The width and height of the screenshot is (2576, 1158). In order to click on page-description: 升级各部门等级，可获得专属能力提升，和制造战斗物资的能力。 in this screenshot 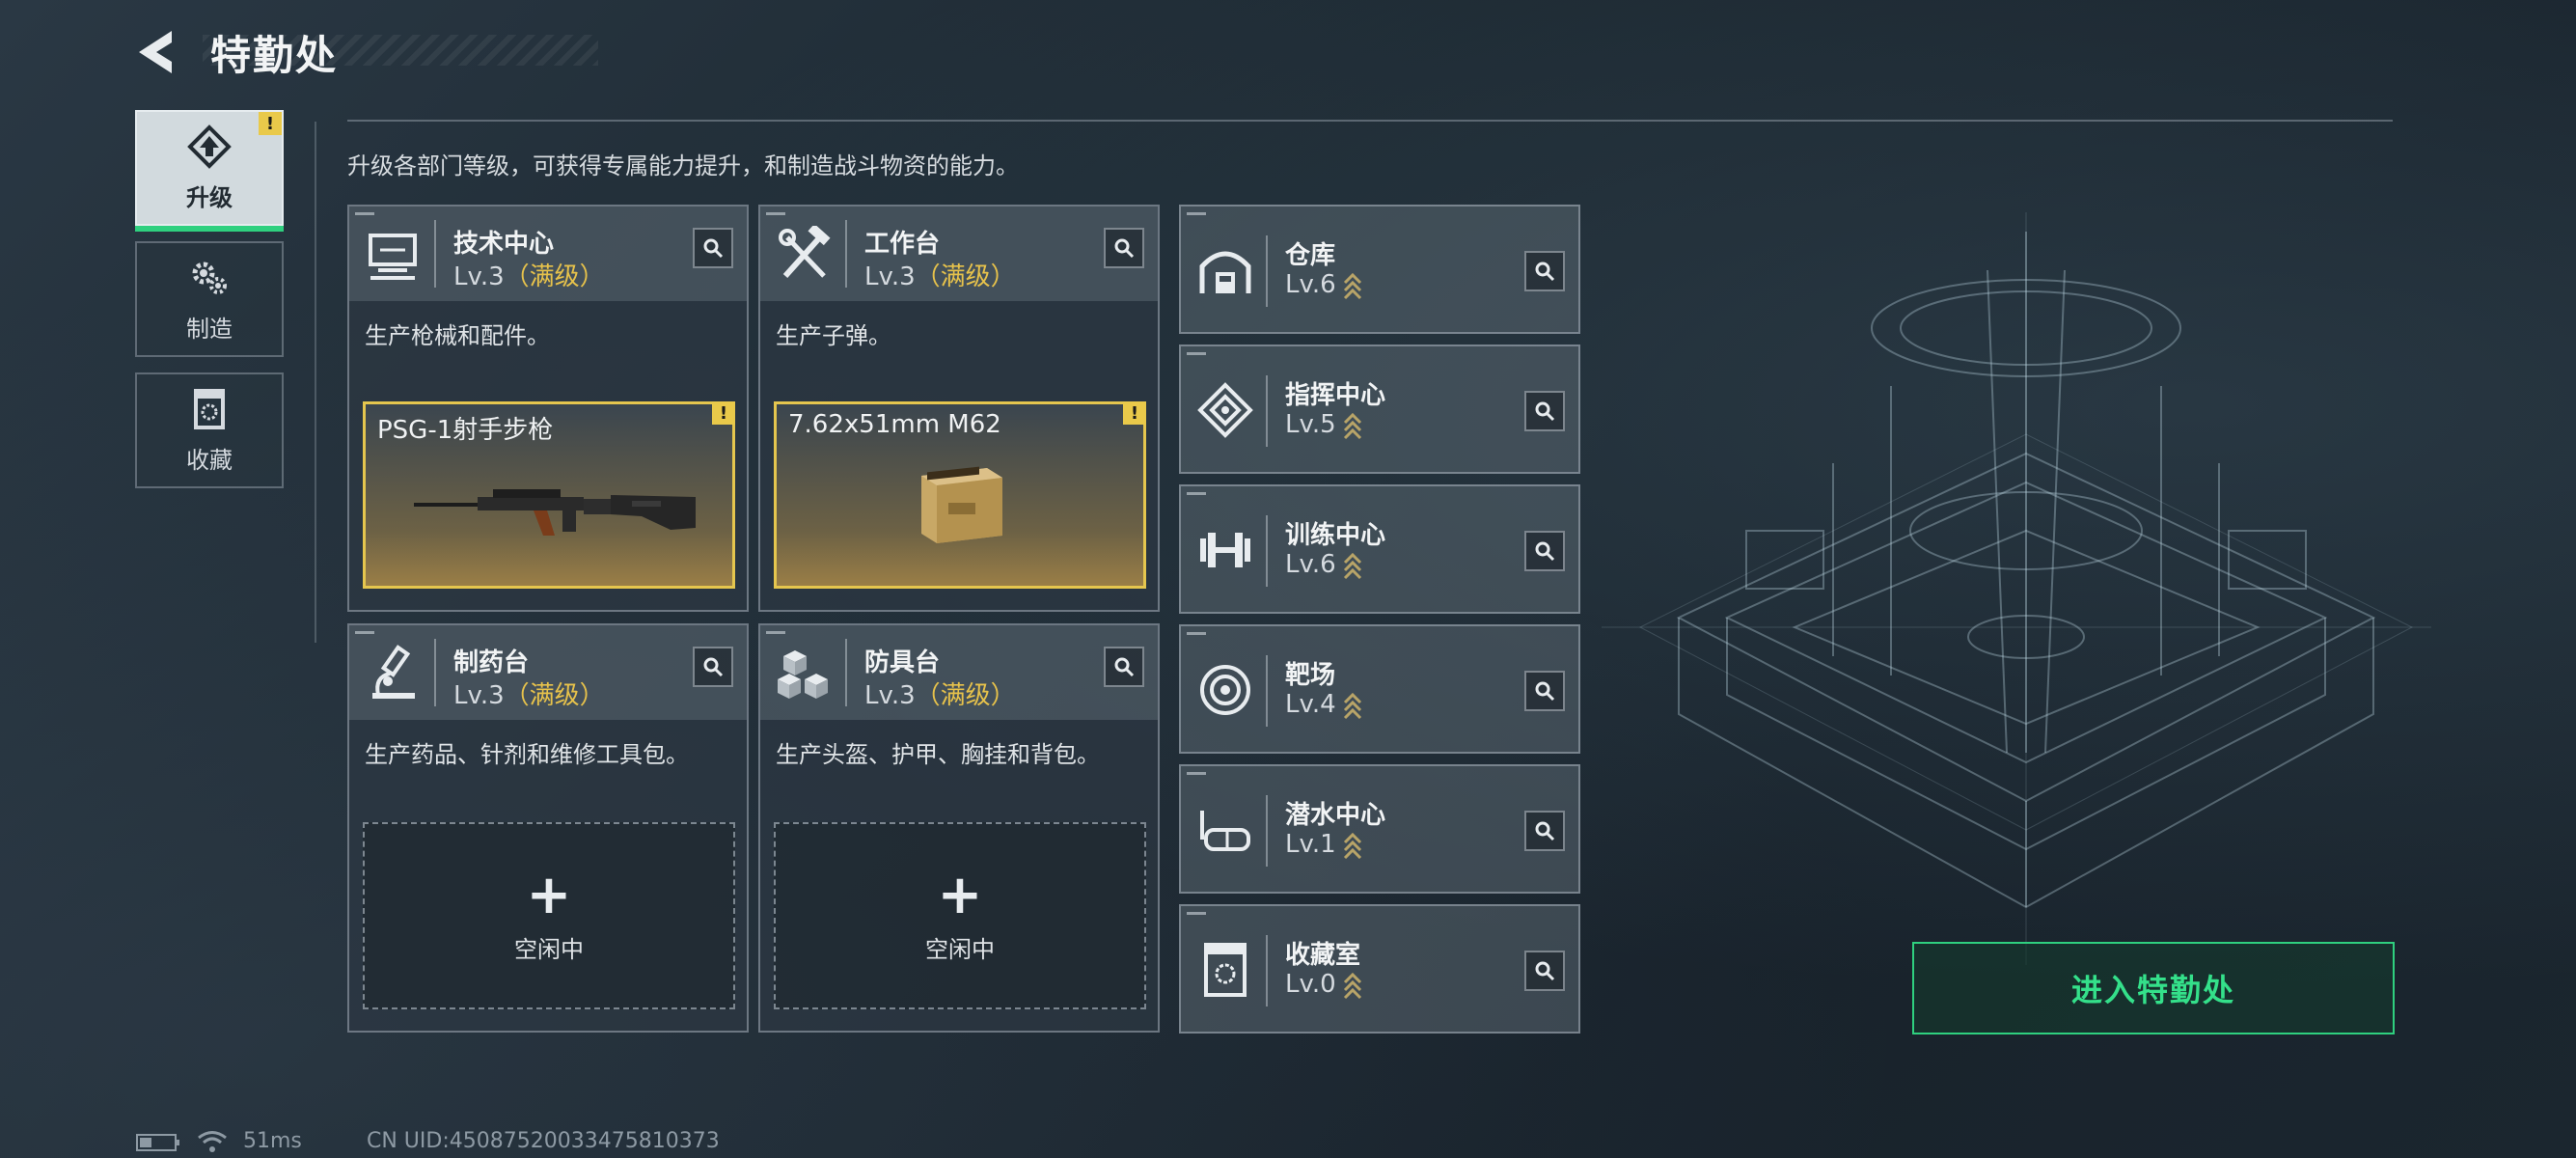, I will do `click(683, 165)`.